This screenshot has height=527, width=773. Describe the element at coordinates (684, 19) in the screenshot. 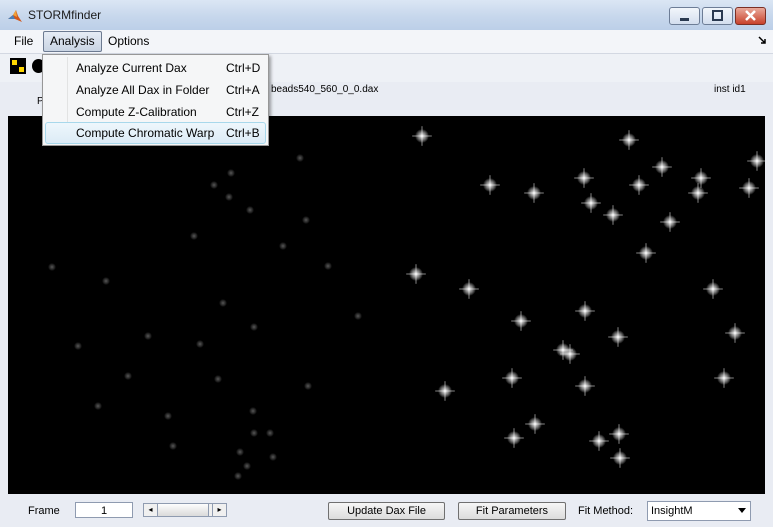

I see `minimize-icon` at that location.